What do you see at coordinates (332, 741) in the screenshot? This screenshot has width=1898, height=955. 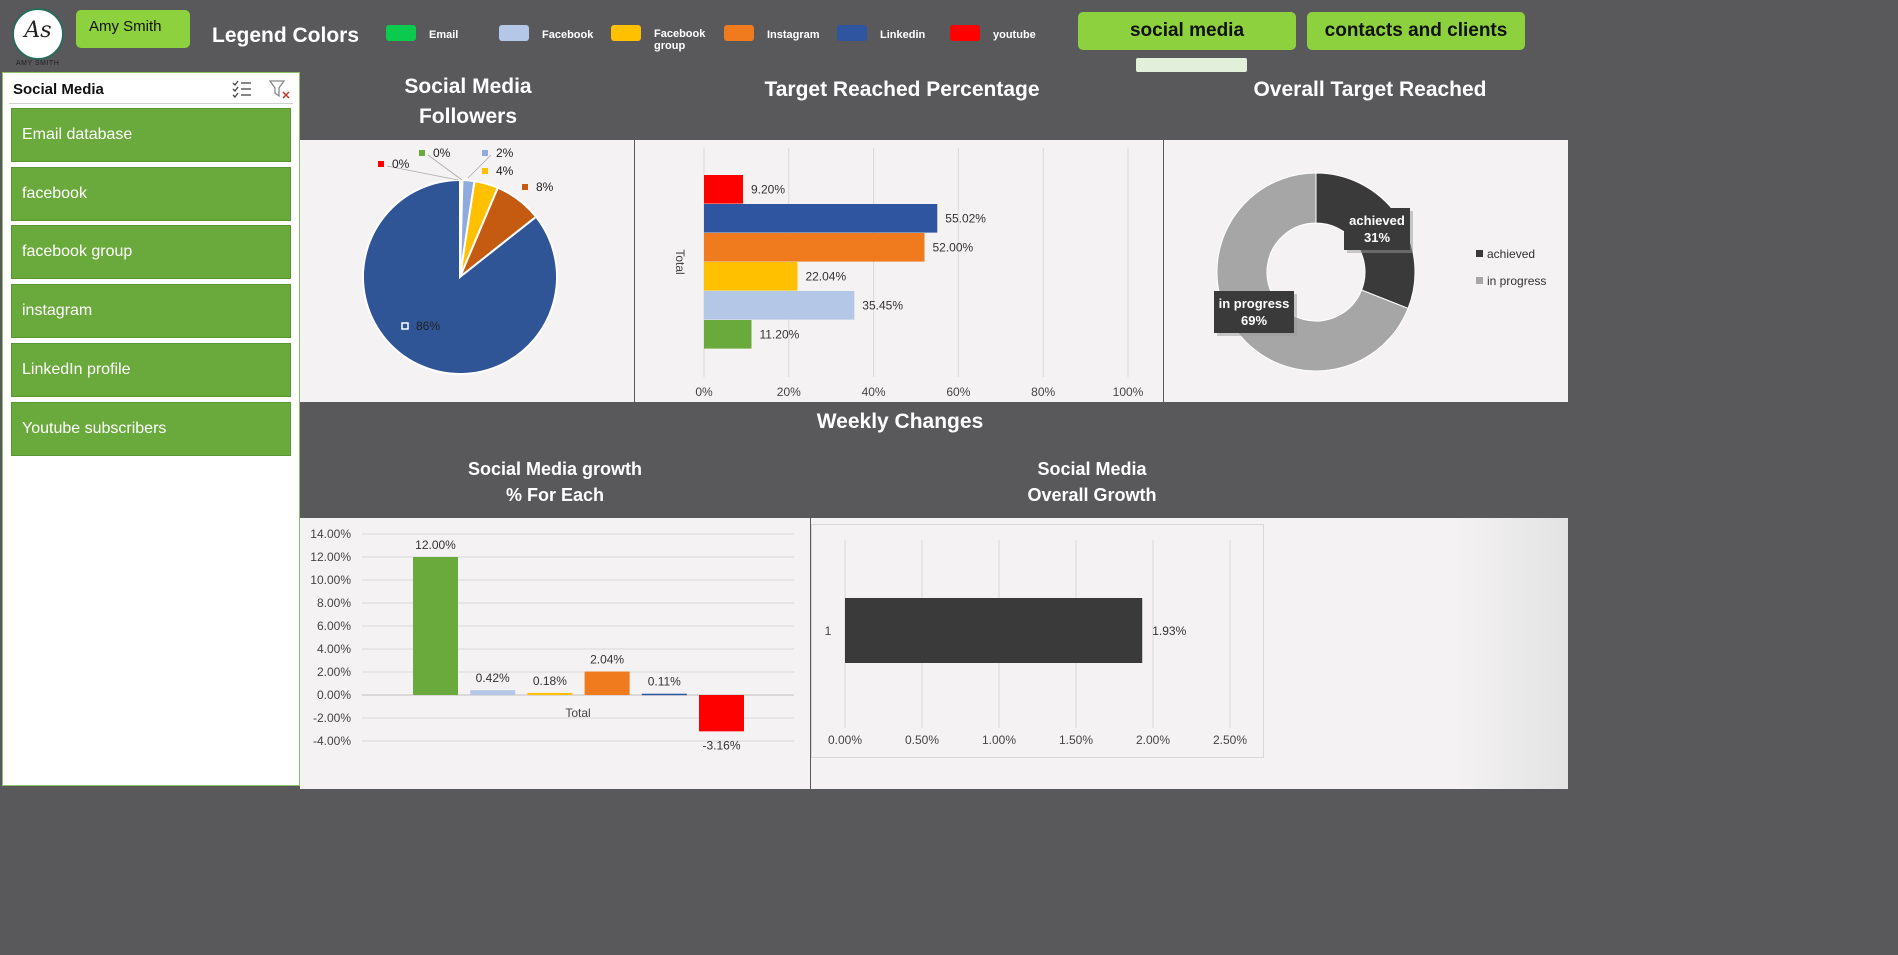 I see `y-tick-label: -4.00%` at bounding box center [332, 741].